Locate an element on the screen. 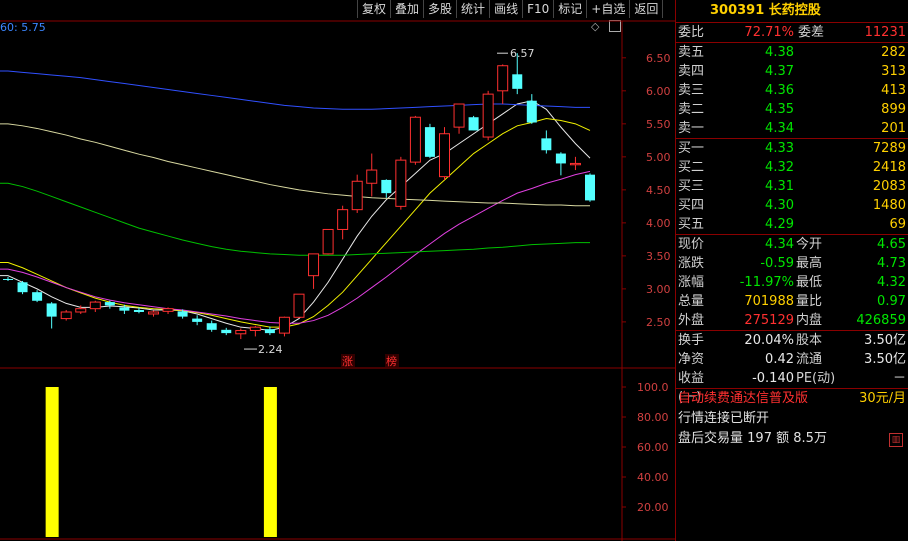 This screenshot has width=908, height=541. quote-label-2: 最高 is located at coordinates (809, 263).